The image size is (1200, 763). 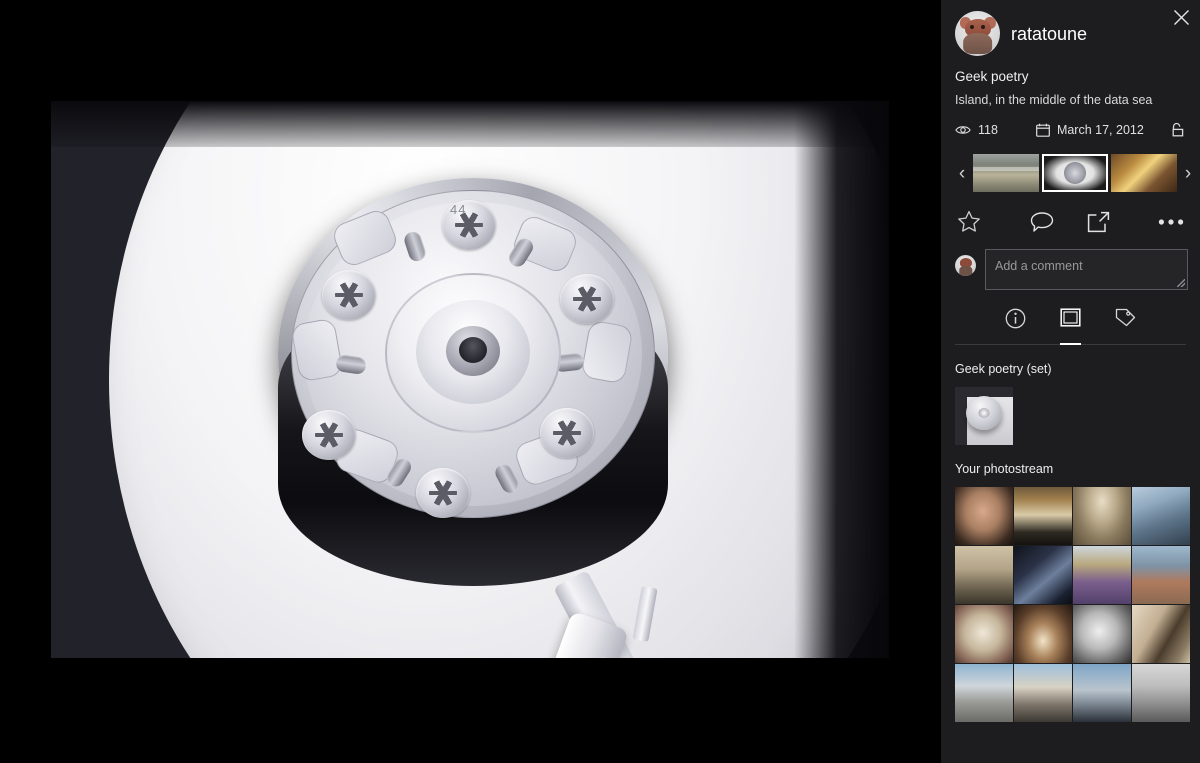 I want to click on detail-tabs, so click(x=1070, y=317).